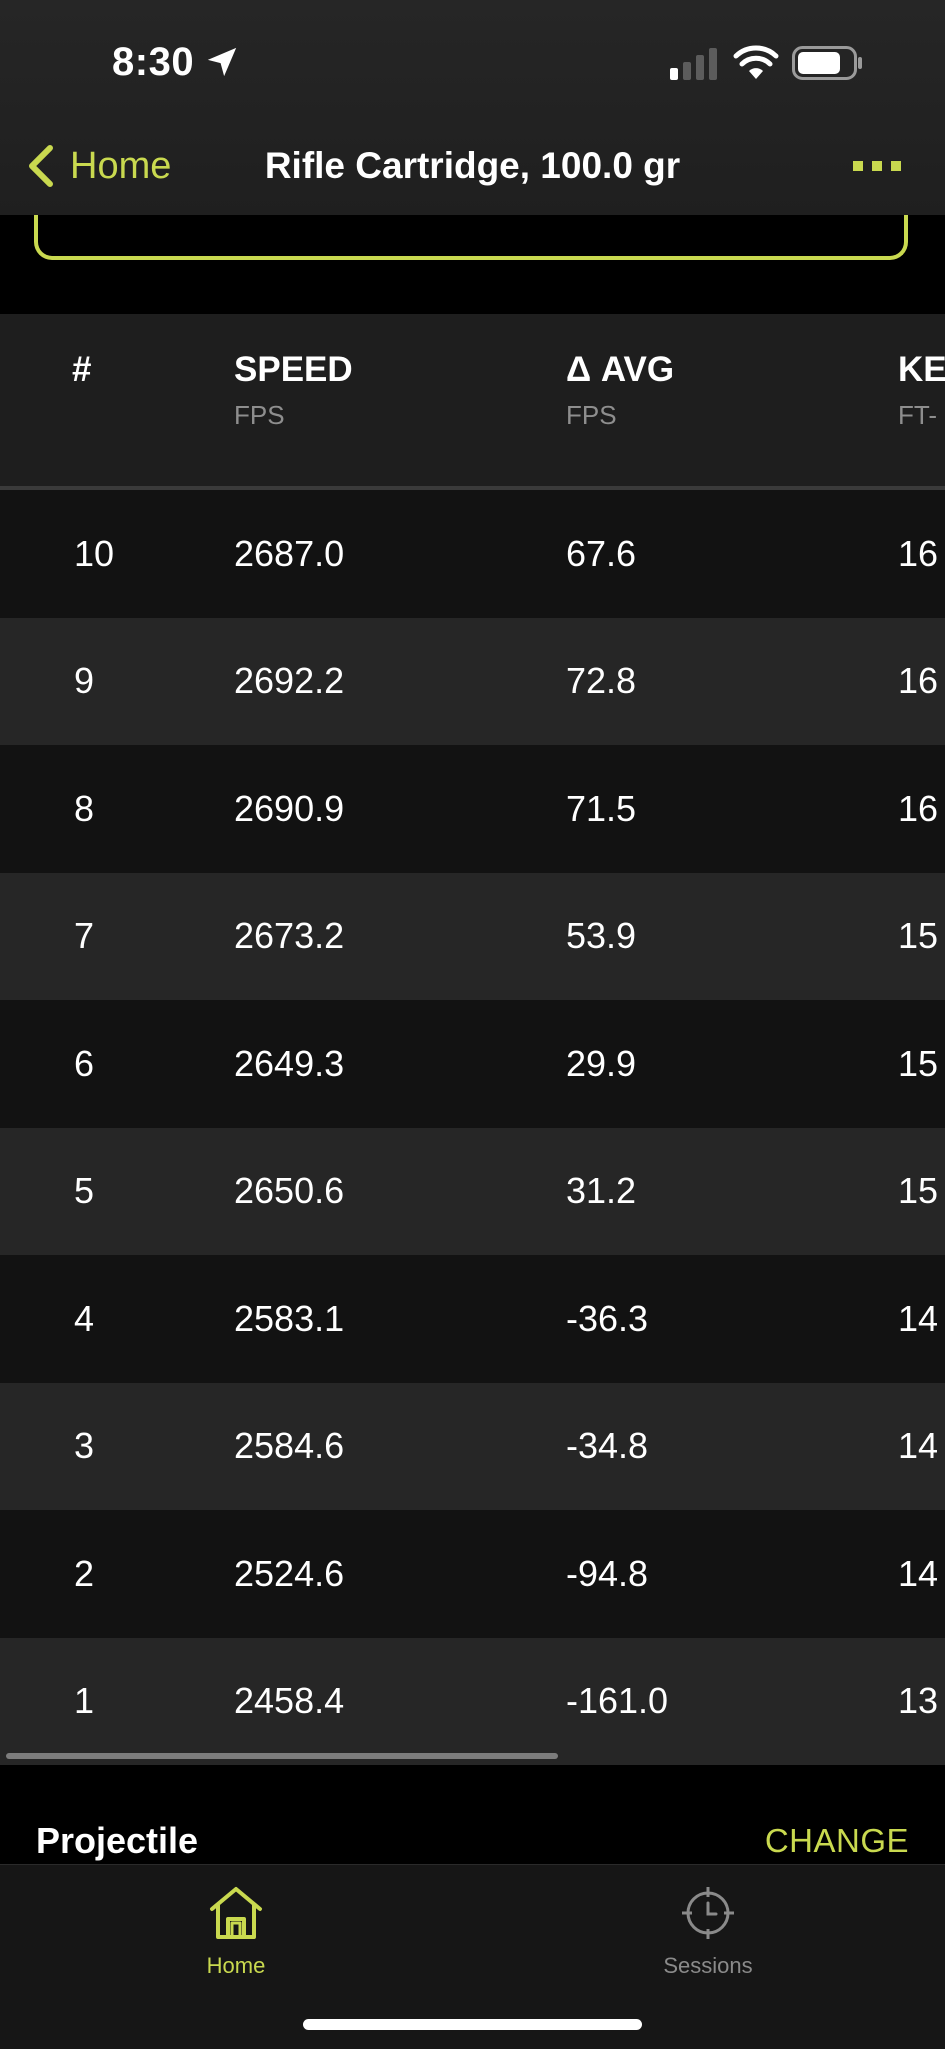 This screenshot has height=2049, width=945. I want to click on shot-number: 4, so click(84, 1318).